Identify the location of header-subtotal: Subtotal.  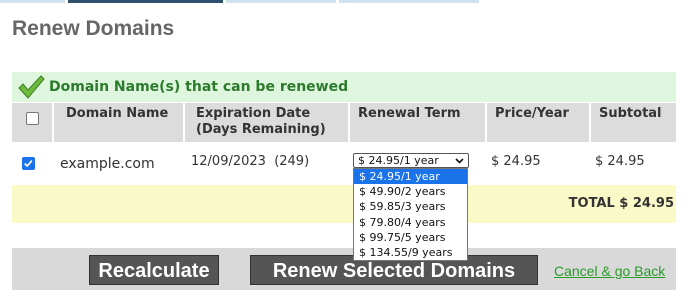
(633, 122).